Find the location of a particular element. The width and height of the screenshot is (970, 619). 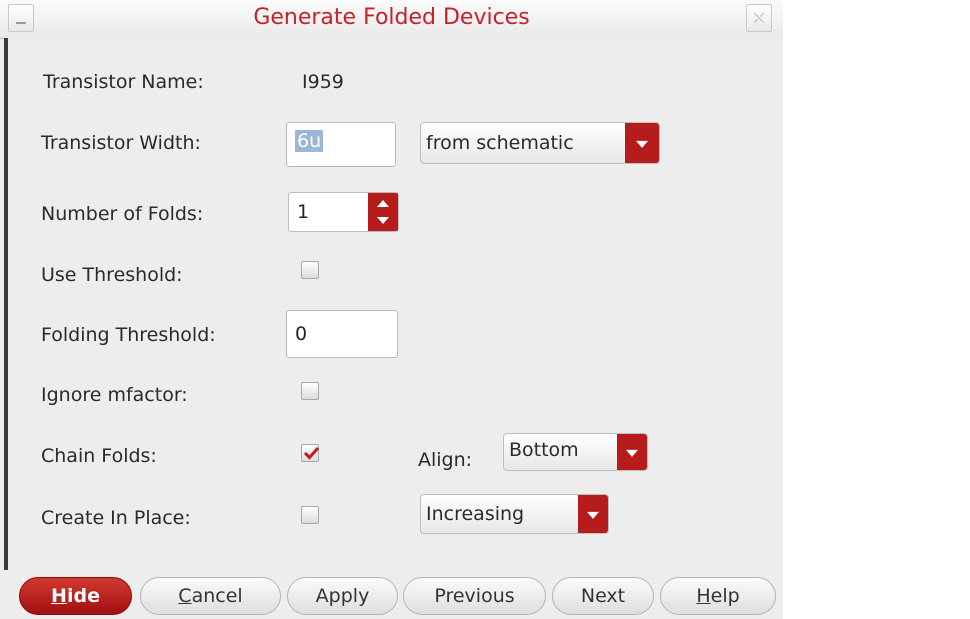

align-selected: Bottom is located at coordinates (544, 450).